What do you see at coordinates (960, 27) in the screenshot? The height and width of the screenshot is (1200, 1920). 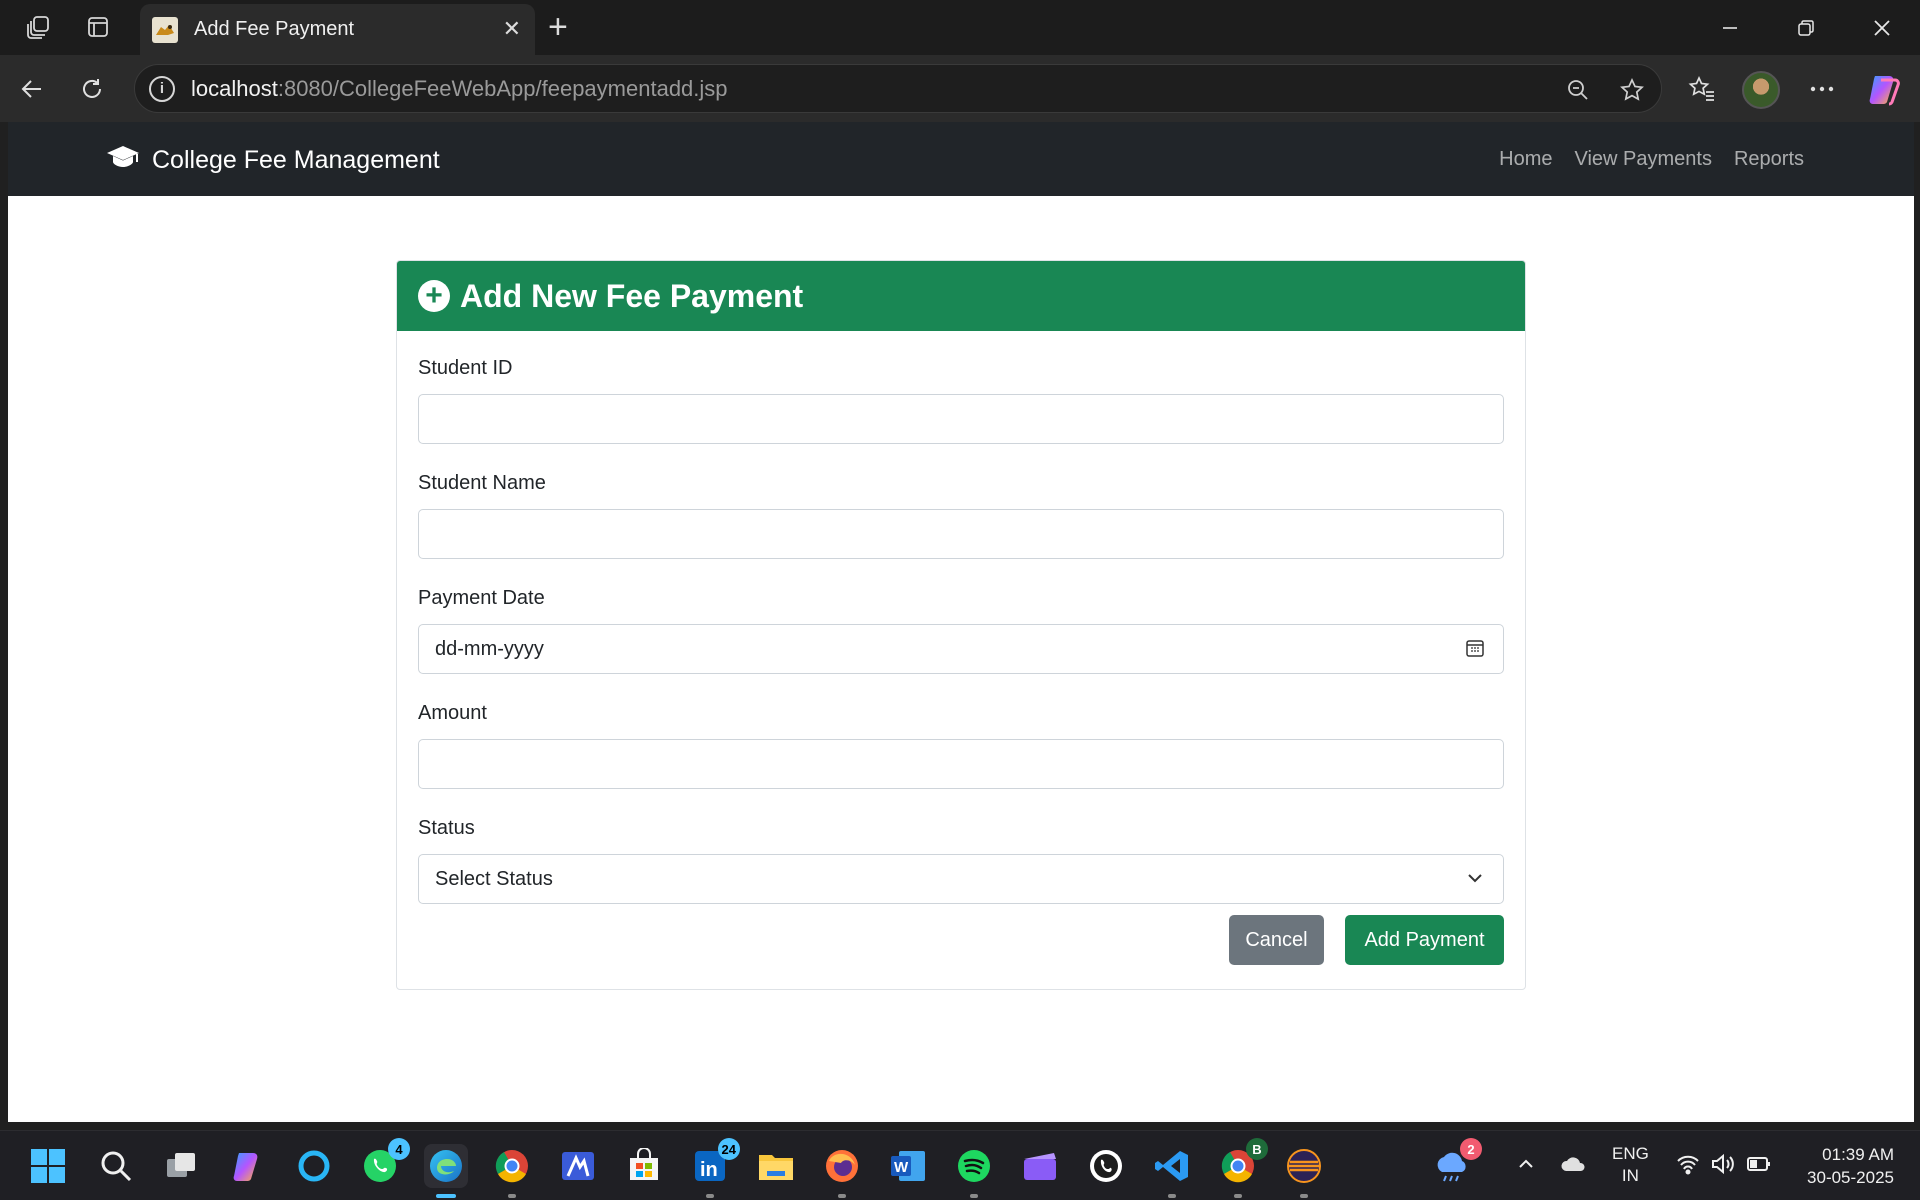 I see `browser-tab-bar: Add Fee Payment ✕ +` at bounding box center [960, 27].